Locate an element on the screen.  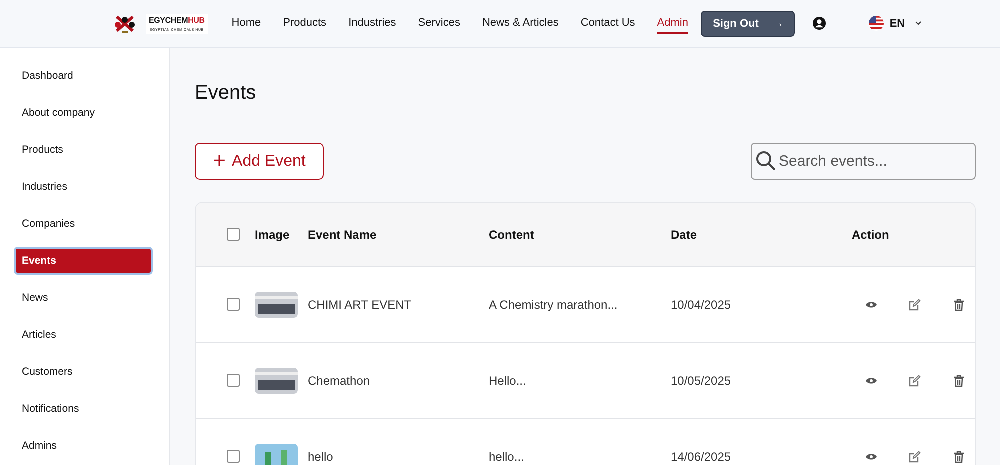
nav-link: Home is located at coordinates (247, 24).